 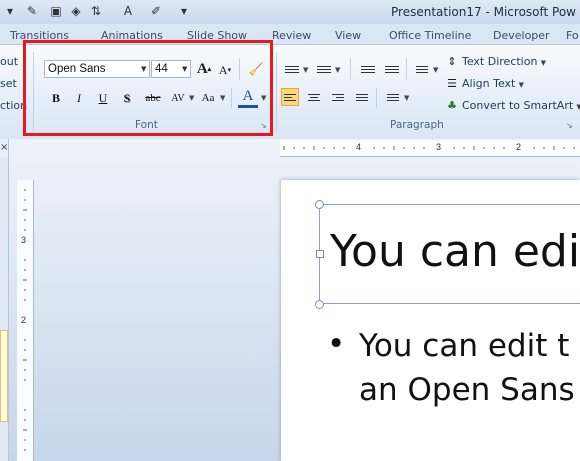 I want to click on align-center-button, so click(x=314, y=97).